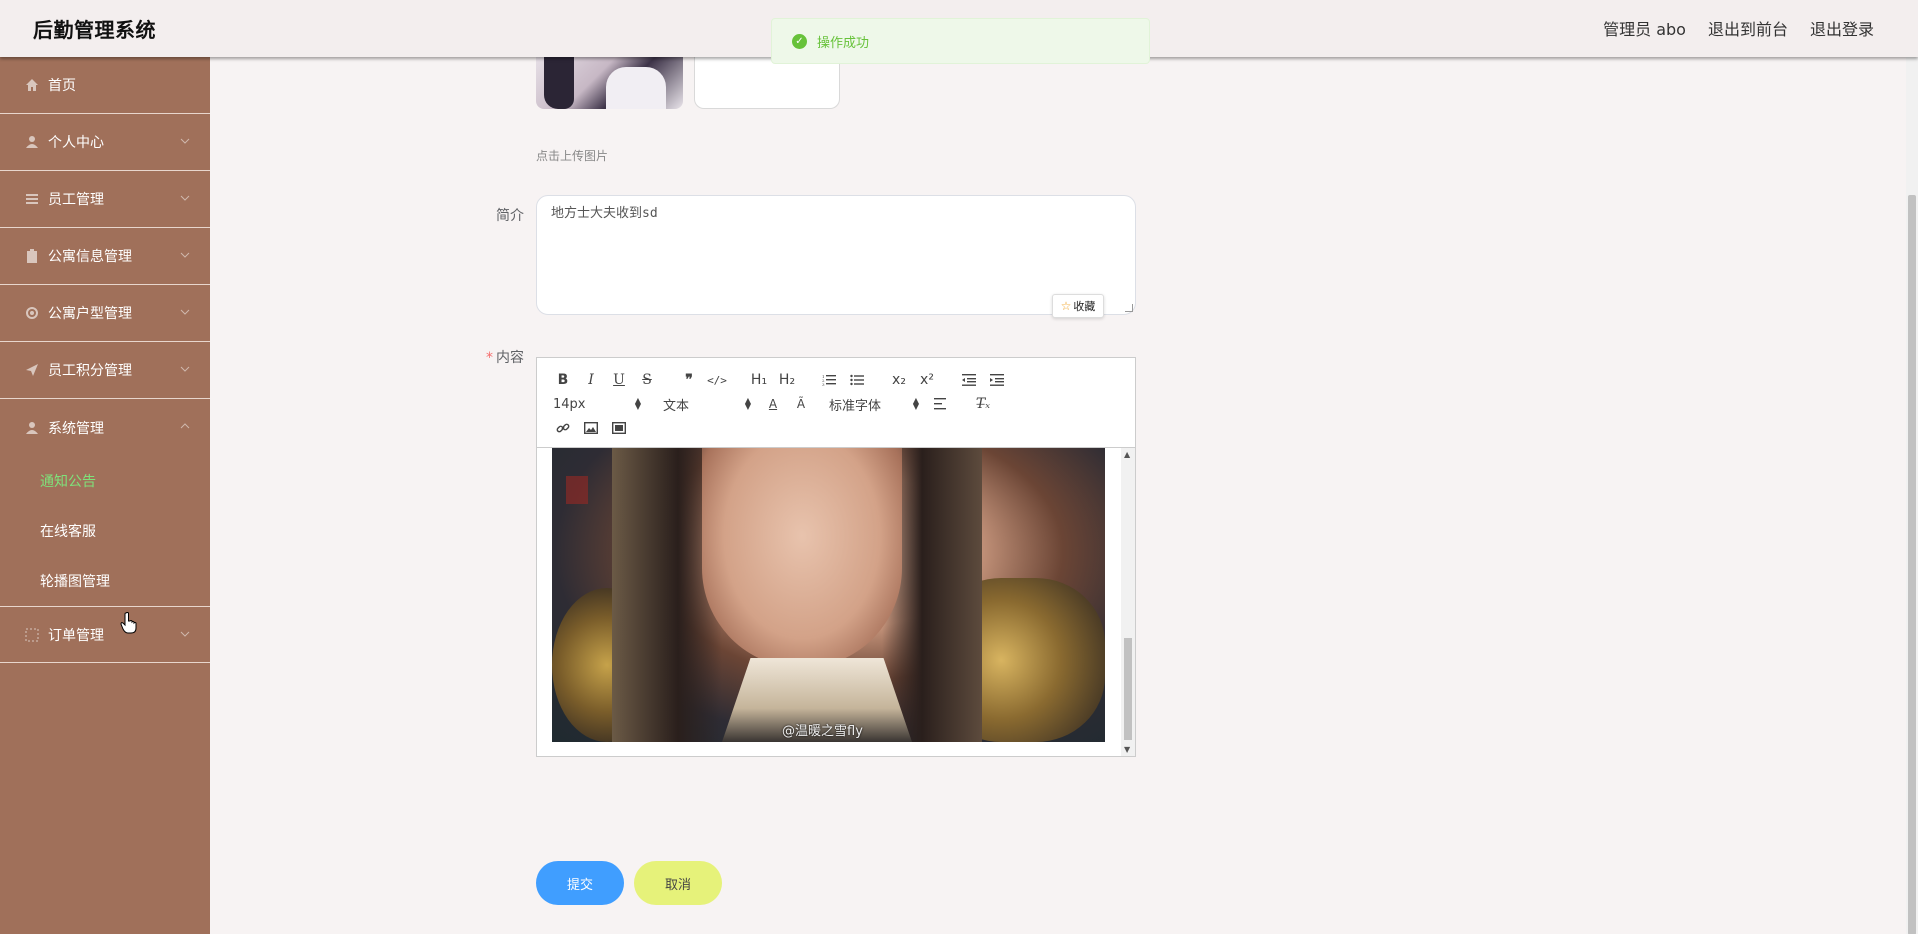  Describe the element at coordinates (857, 380) in the screenshot. I see `bullet-list-icon` at that location.